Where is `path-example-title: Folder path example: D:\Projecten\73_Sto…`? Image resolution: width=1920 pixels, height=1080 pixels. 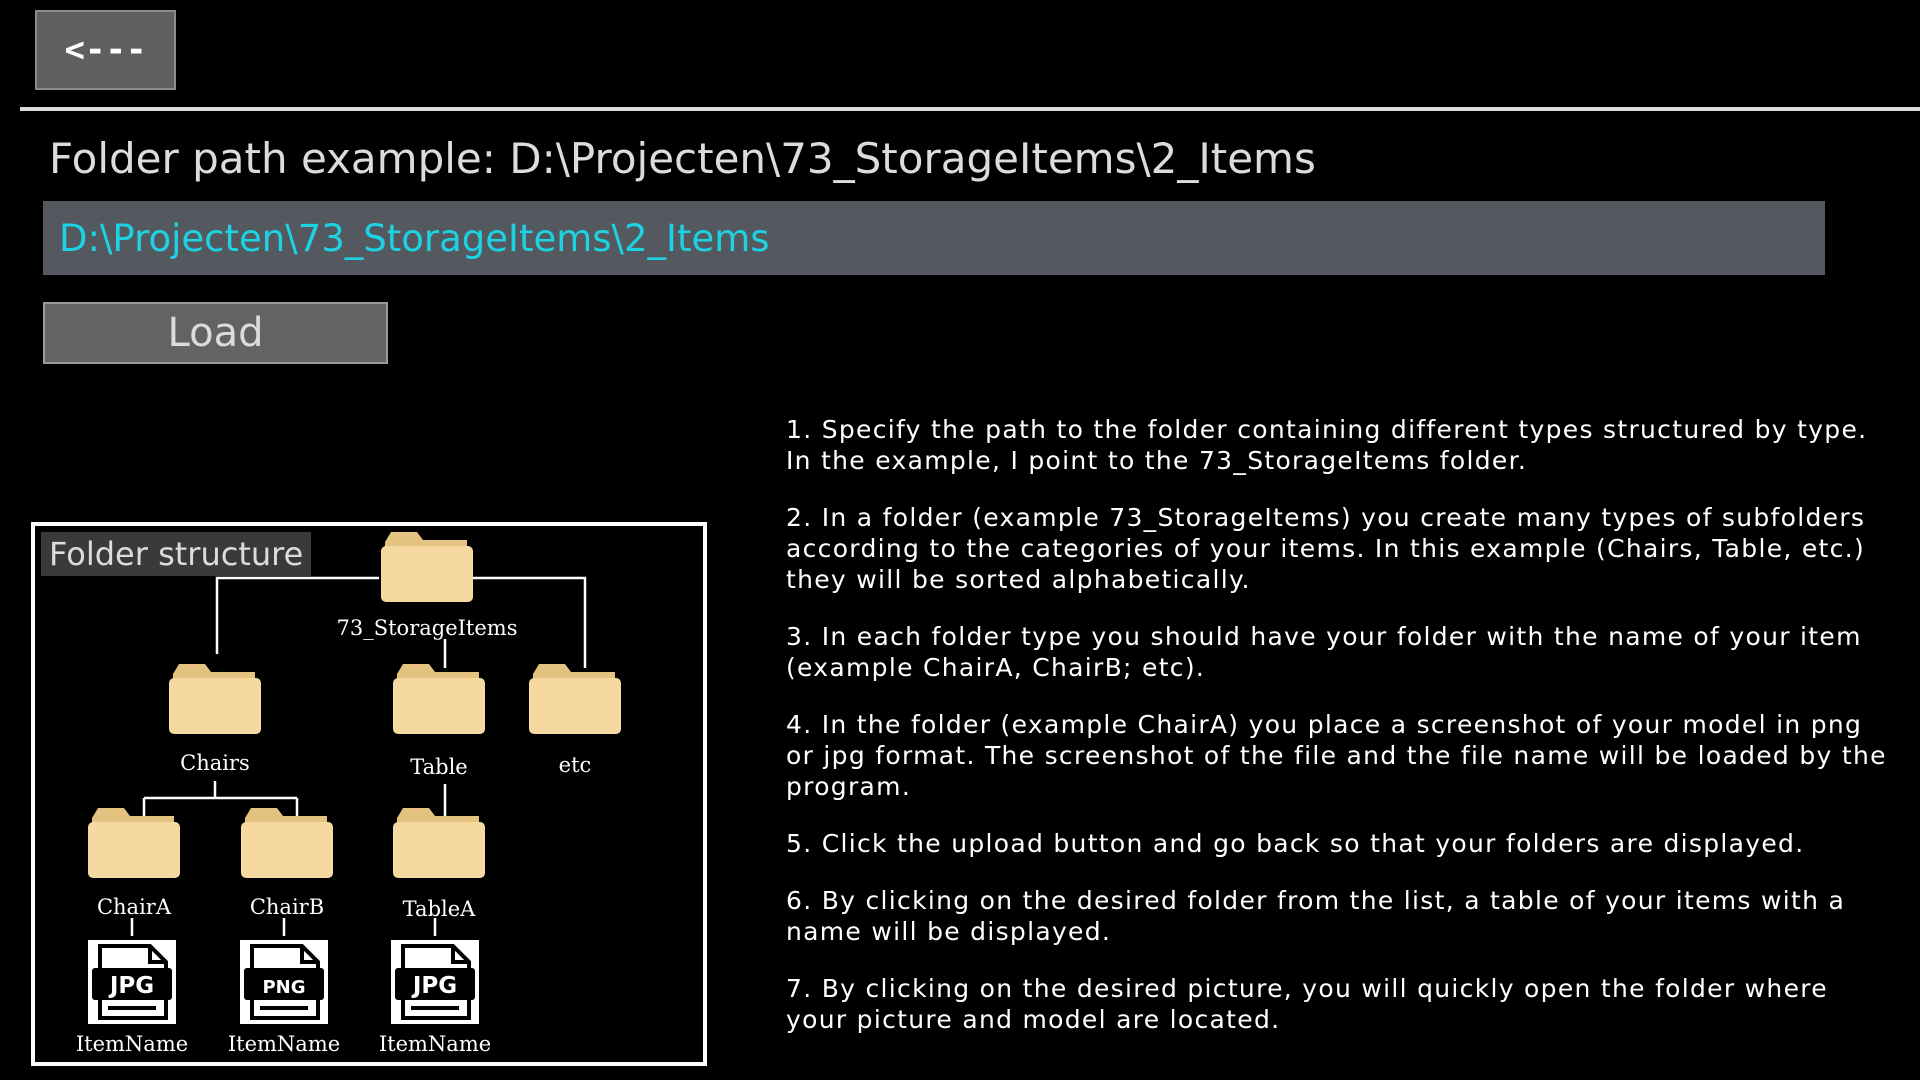
path-example-title: Folder path example: D:\Projecten\73_Sto… is located at coordinates (682, 158).